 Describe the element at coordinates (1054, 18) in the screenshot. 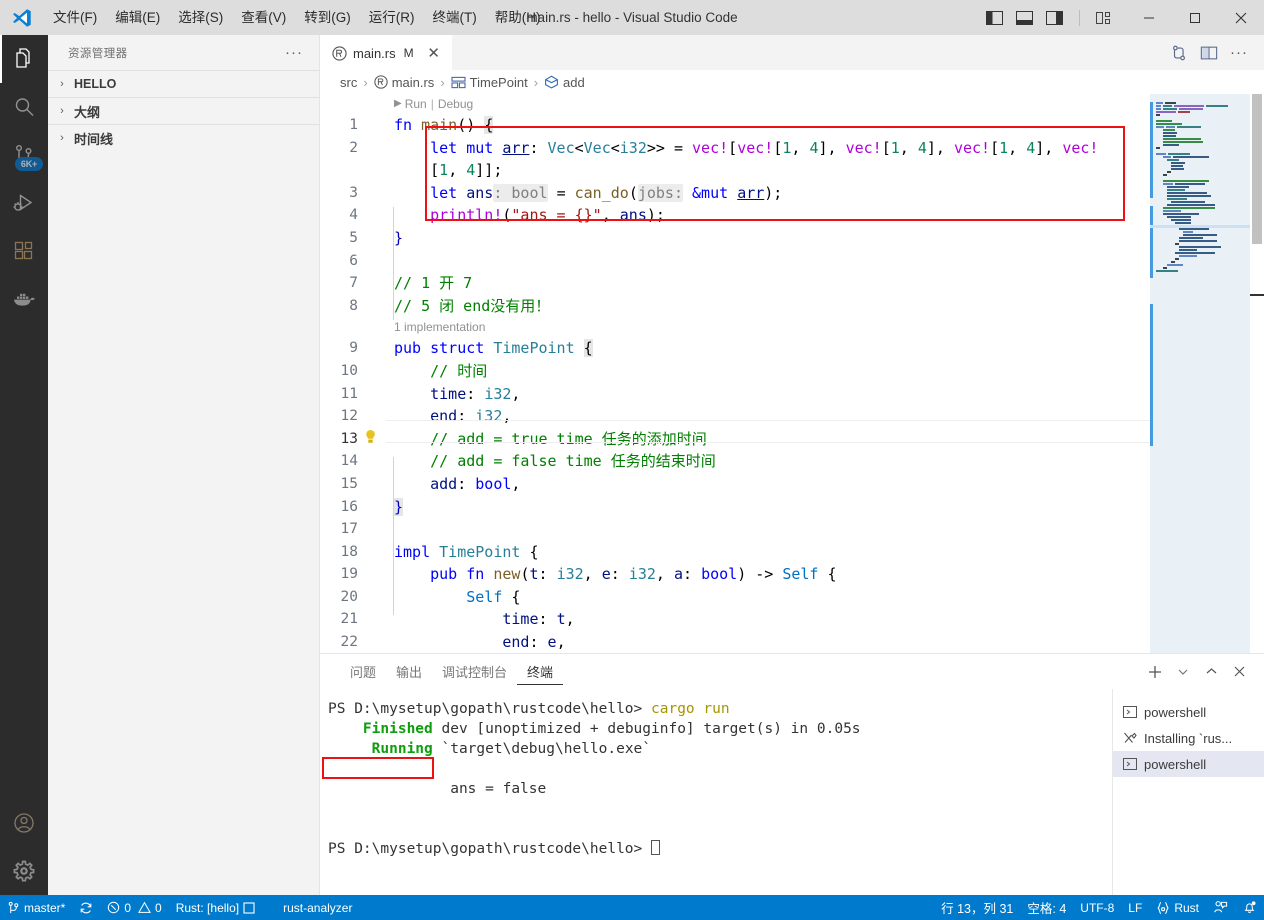

I see `toggle-secondary-sidebar-icon` at that location.